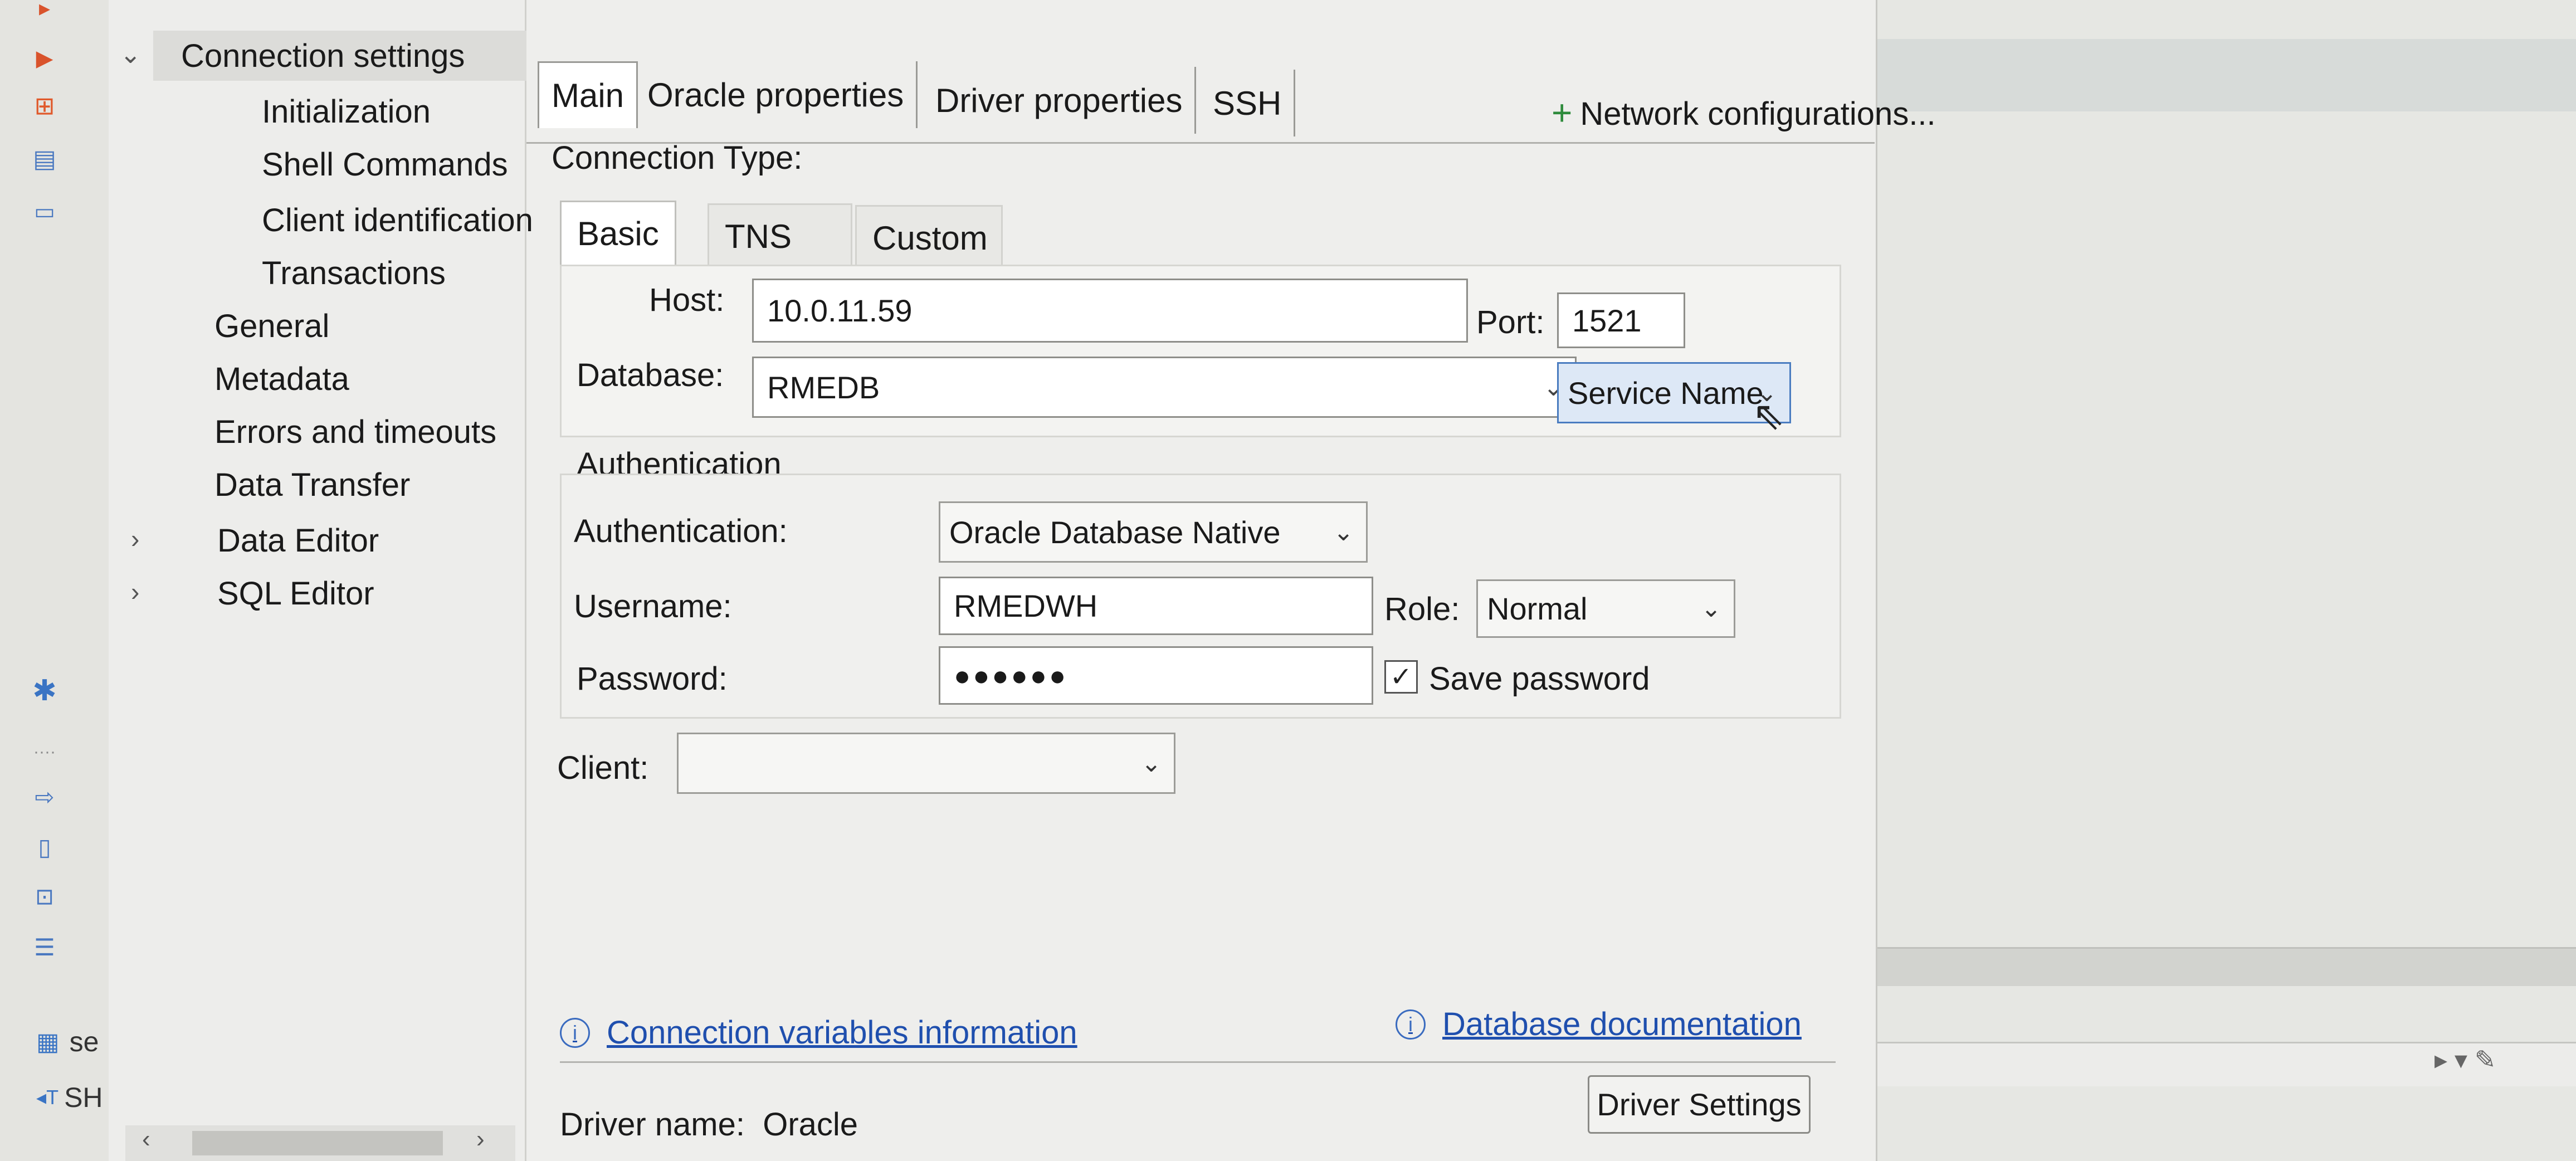 The image size is (2576, 1161). I want to click on file-icon: ▯, so click(44, 847).